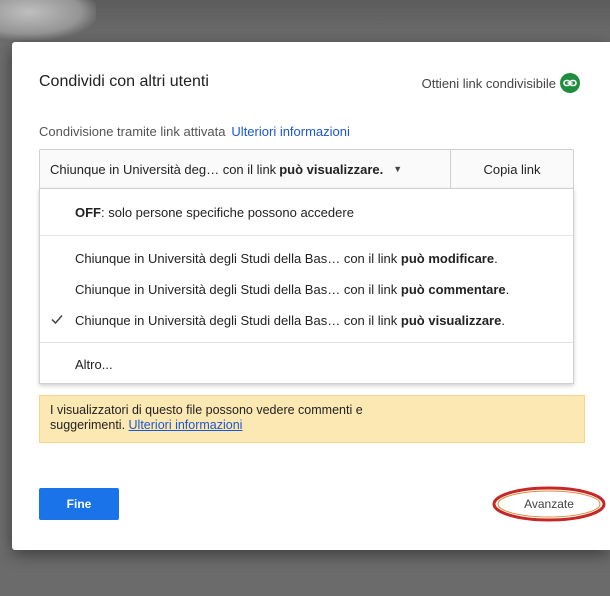  Describe the element at coordinates (398, 169) in the screenshot. I see `caret-down-icon: ▼` at that location.